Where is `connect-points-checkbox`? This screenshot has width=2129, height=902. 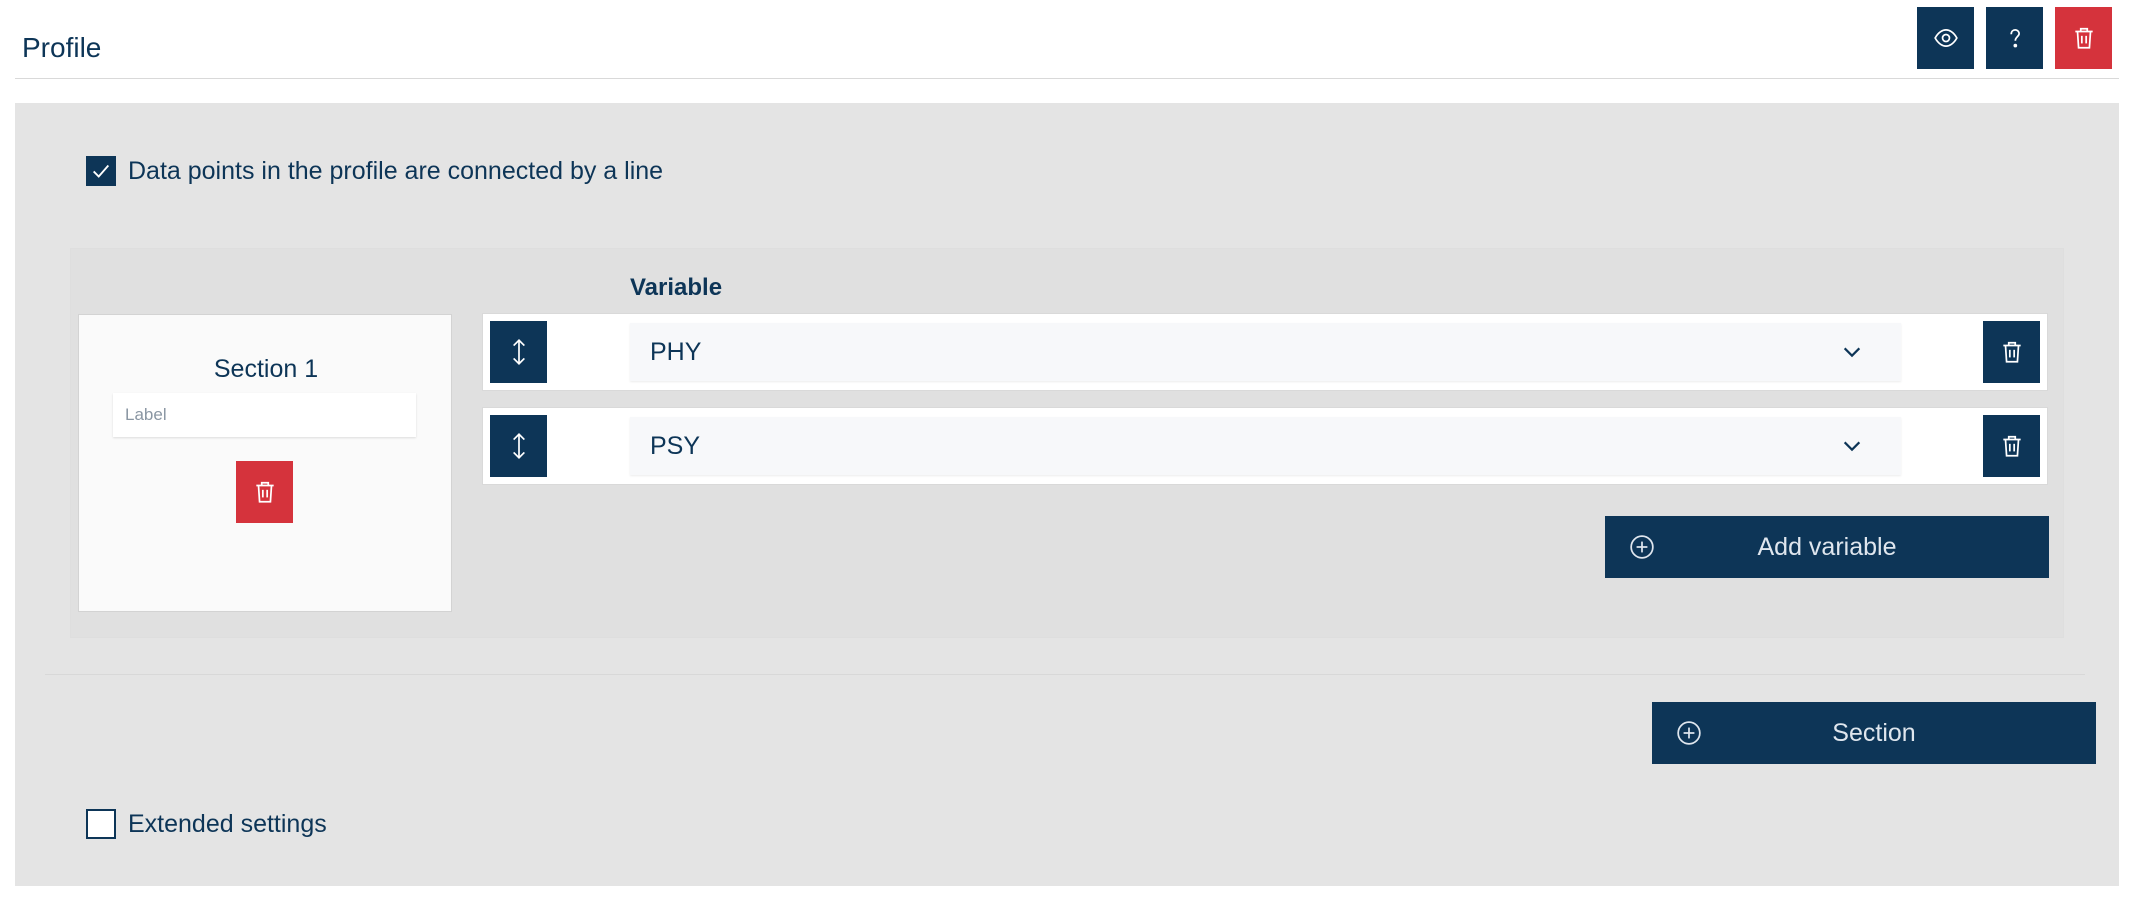 connect-points-checkbox is located at coordinates (101, 171).